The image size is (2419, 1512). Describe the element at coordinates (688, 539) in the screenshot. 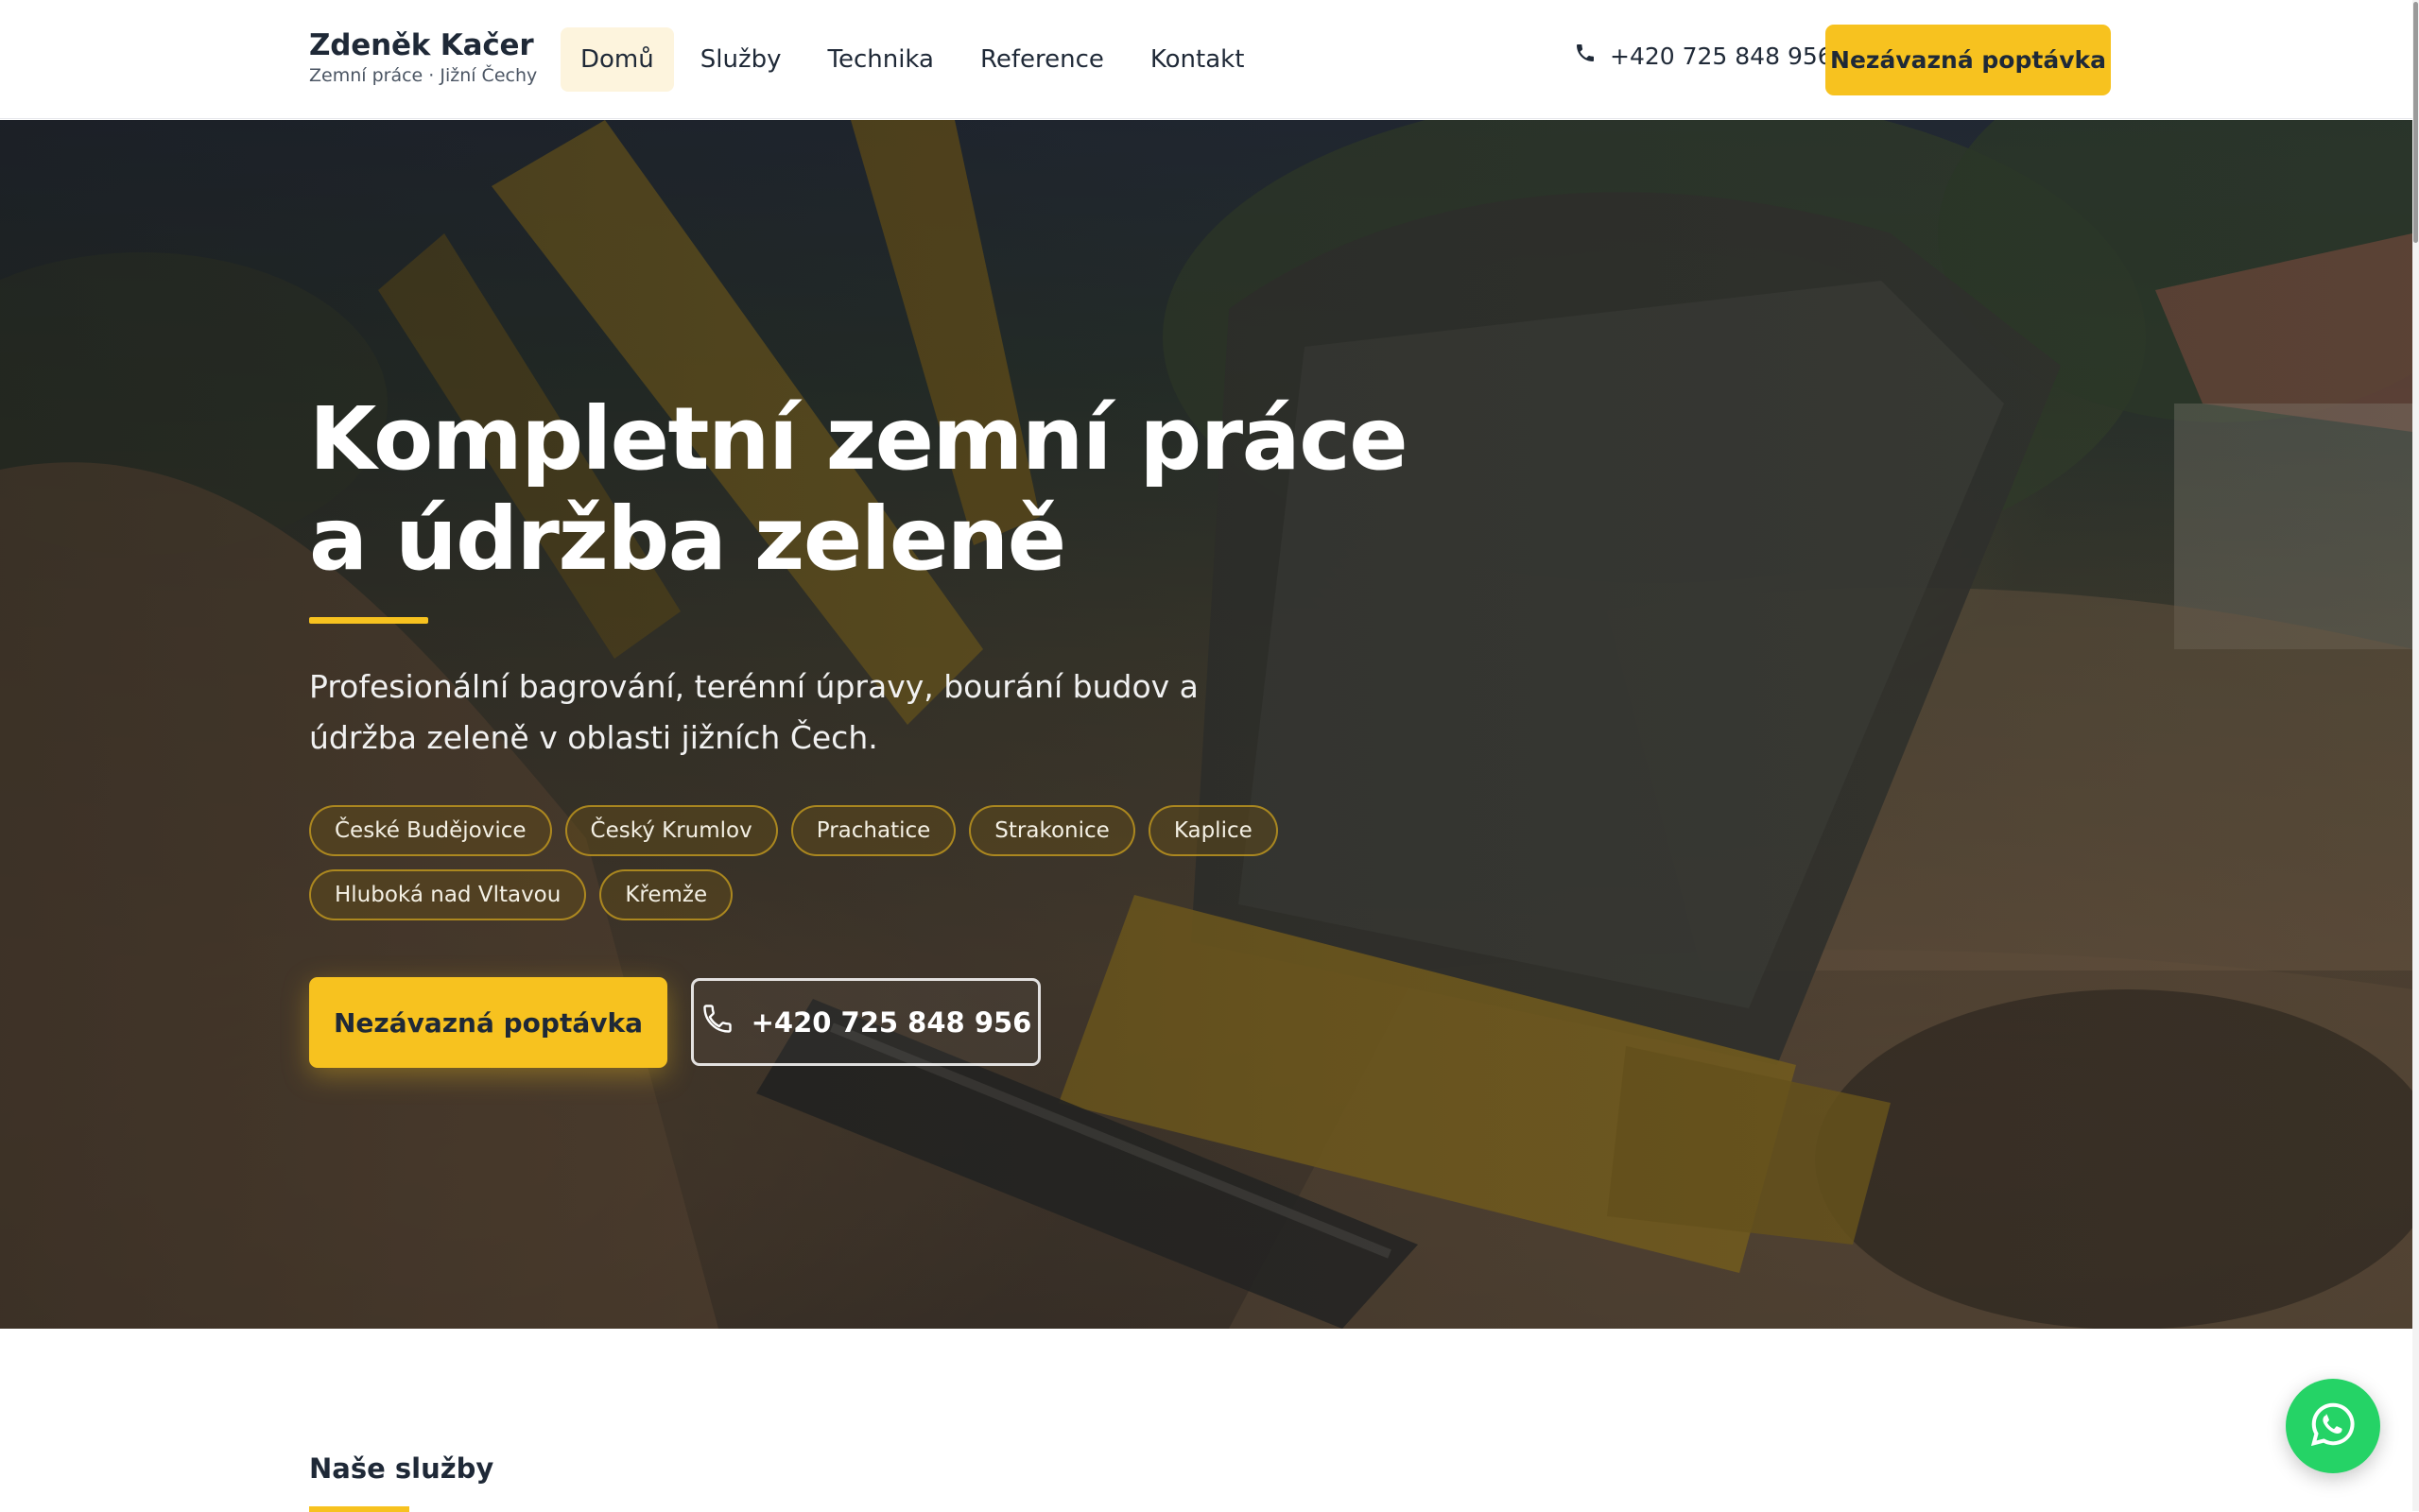

I see `hero-title-line-2: a údržba zeleně` at that location.